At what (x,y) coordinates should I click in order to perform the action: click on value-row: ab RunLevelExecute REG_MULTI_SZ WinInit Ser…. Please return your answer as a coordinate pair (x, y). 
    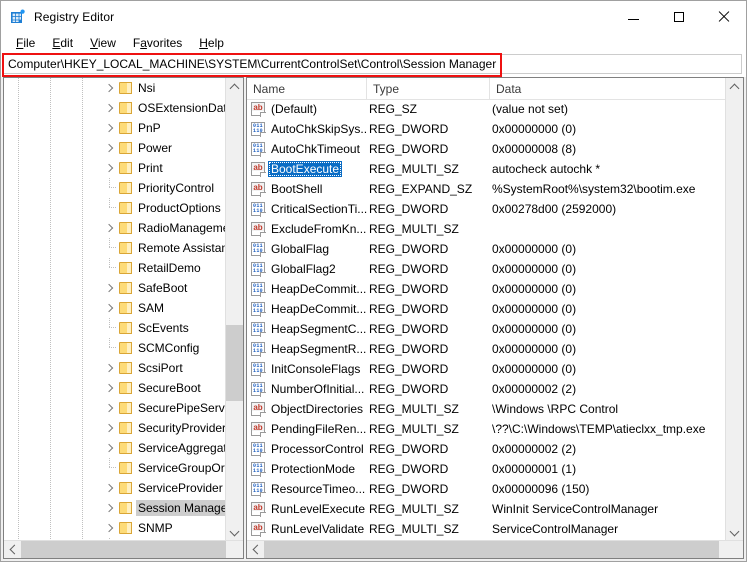
    Looking at the image, I should click on (486, 509).